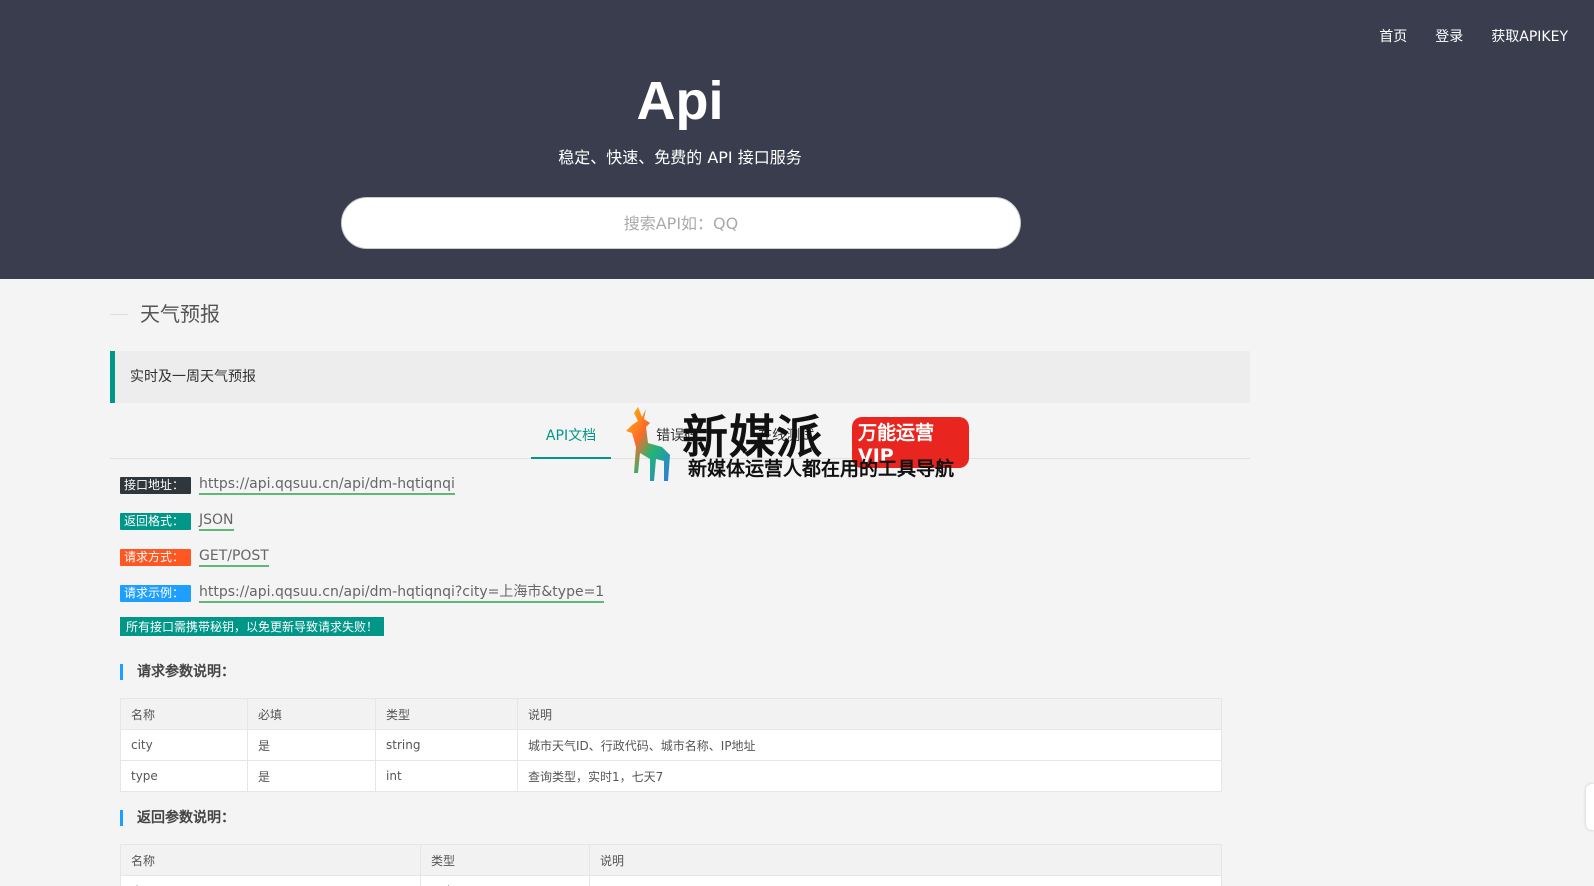 This screenshot has height=886, width=1594. What do you see at coordinates (680, 314) in the screenshot?
I see `api-title: 天气预报` at bounding box center [680, 314].